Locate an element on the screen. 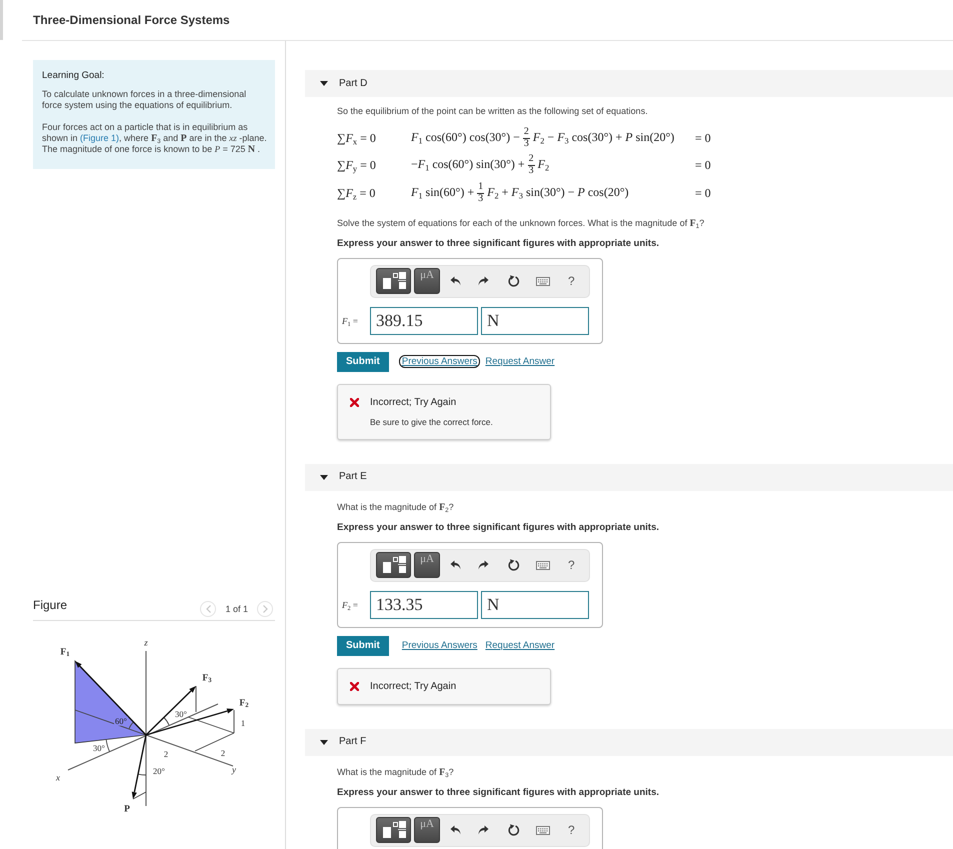 This screenshot has width=953, height=849. question-text: What is the magnitude of F$_{3}$? is located at coordinates (396, 772).